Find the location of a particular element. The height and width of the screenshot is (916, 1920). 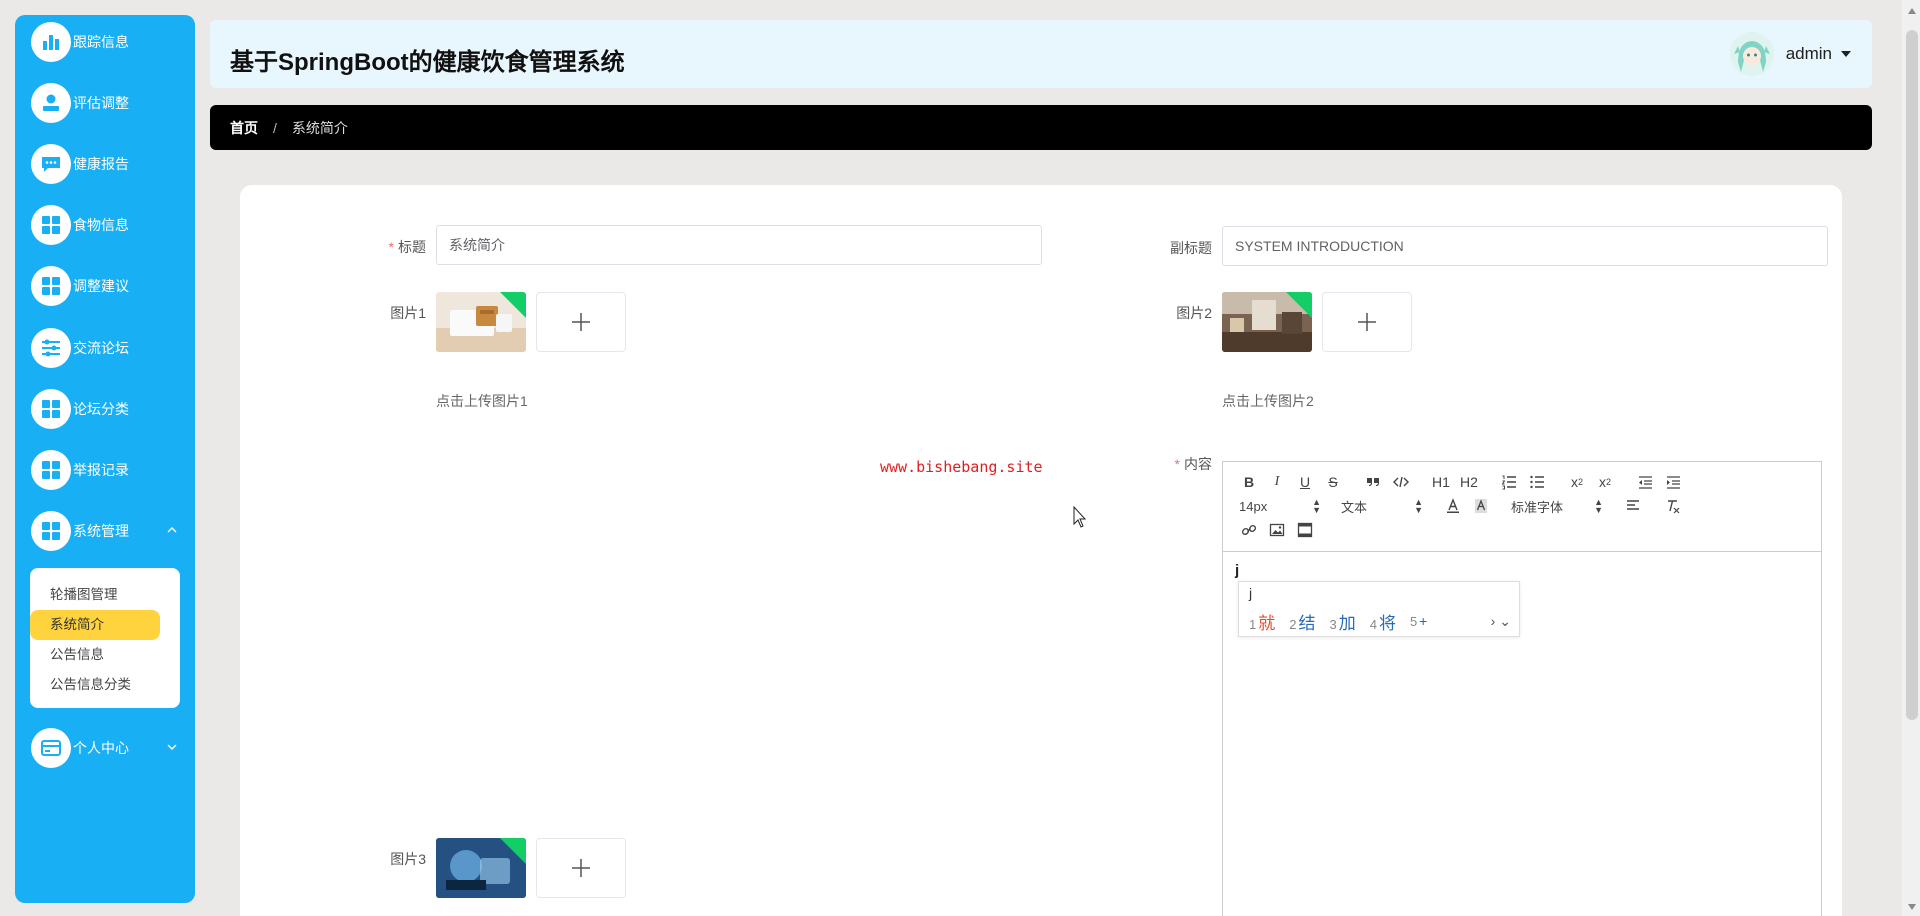

pic3-upload-button is located at coordinates (581, 868).